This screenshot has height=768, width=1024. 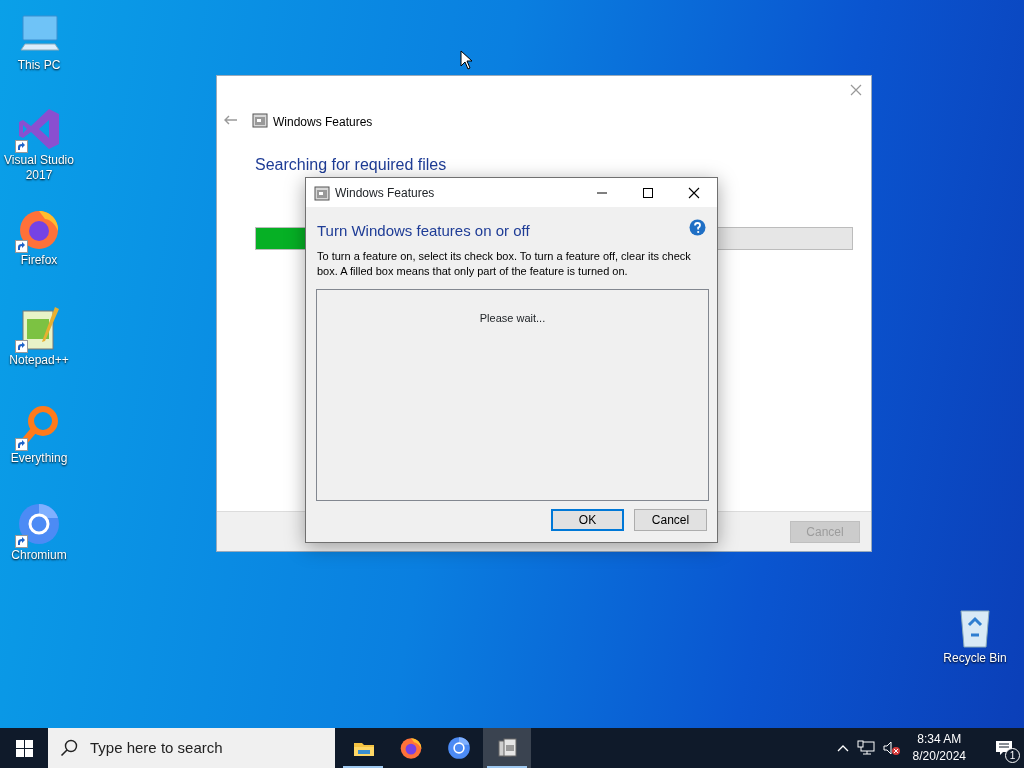 What do you see at coordinates (24, 748) in the screenshot?
I see `windows-logo-icon` at bounding box center [24, 748].